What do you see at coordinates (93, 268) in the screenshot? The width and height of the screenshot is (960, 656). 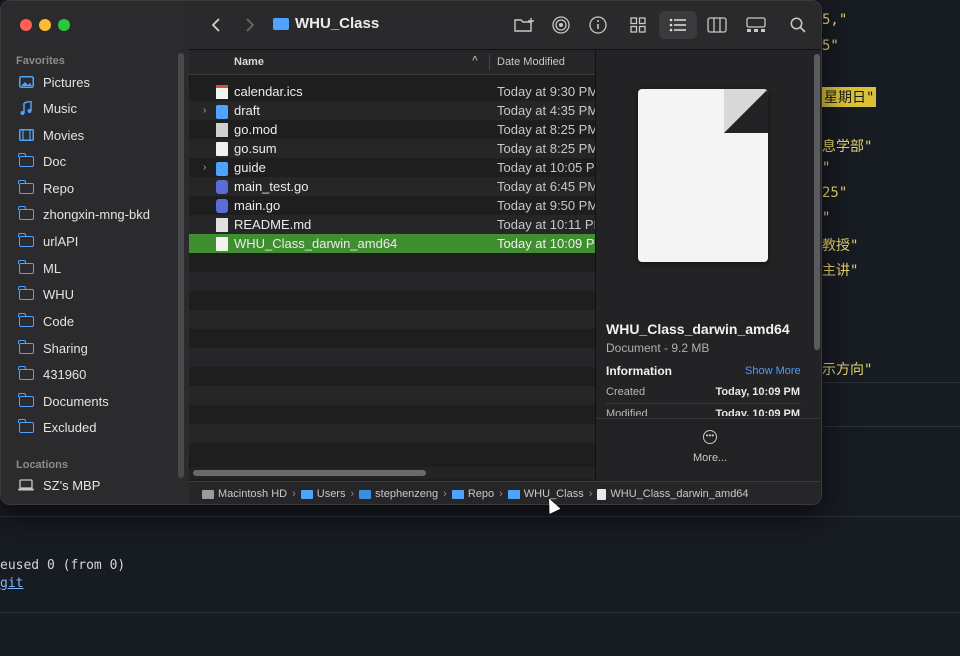 I see `sidebar-item-ml: ML` at bounding box center [93, 268].